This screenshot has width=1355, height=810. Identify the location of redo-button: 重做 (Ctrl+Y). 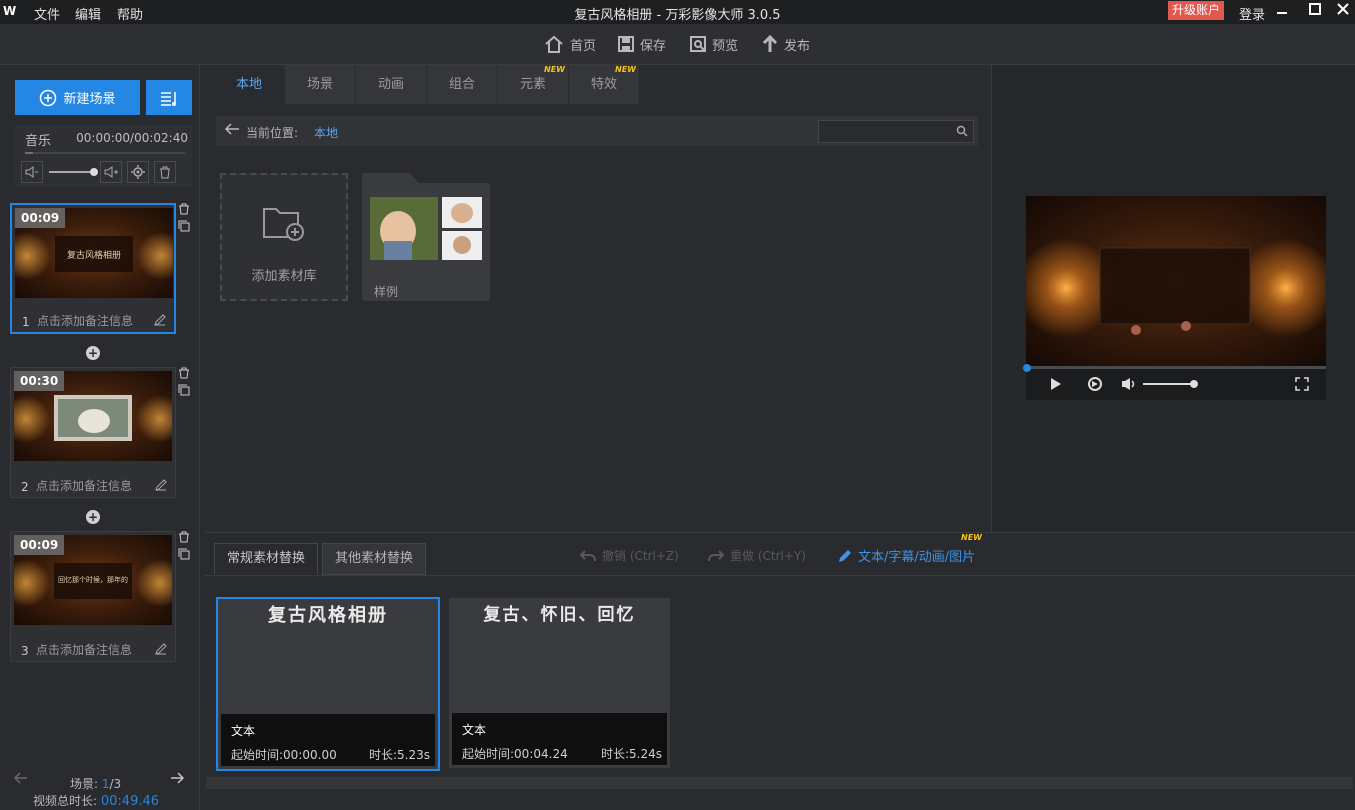
(757, 555).